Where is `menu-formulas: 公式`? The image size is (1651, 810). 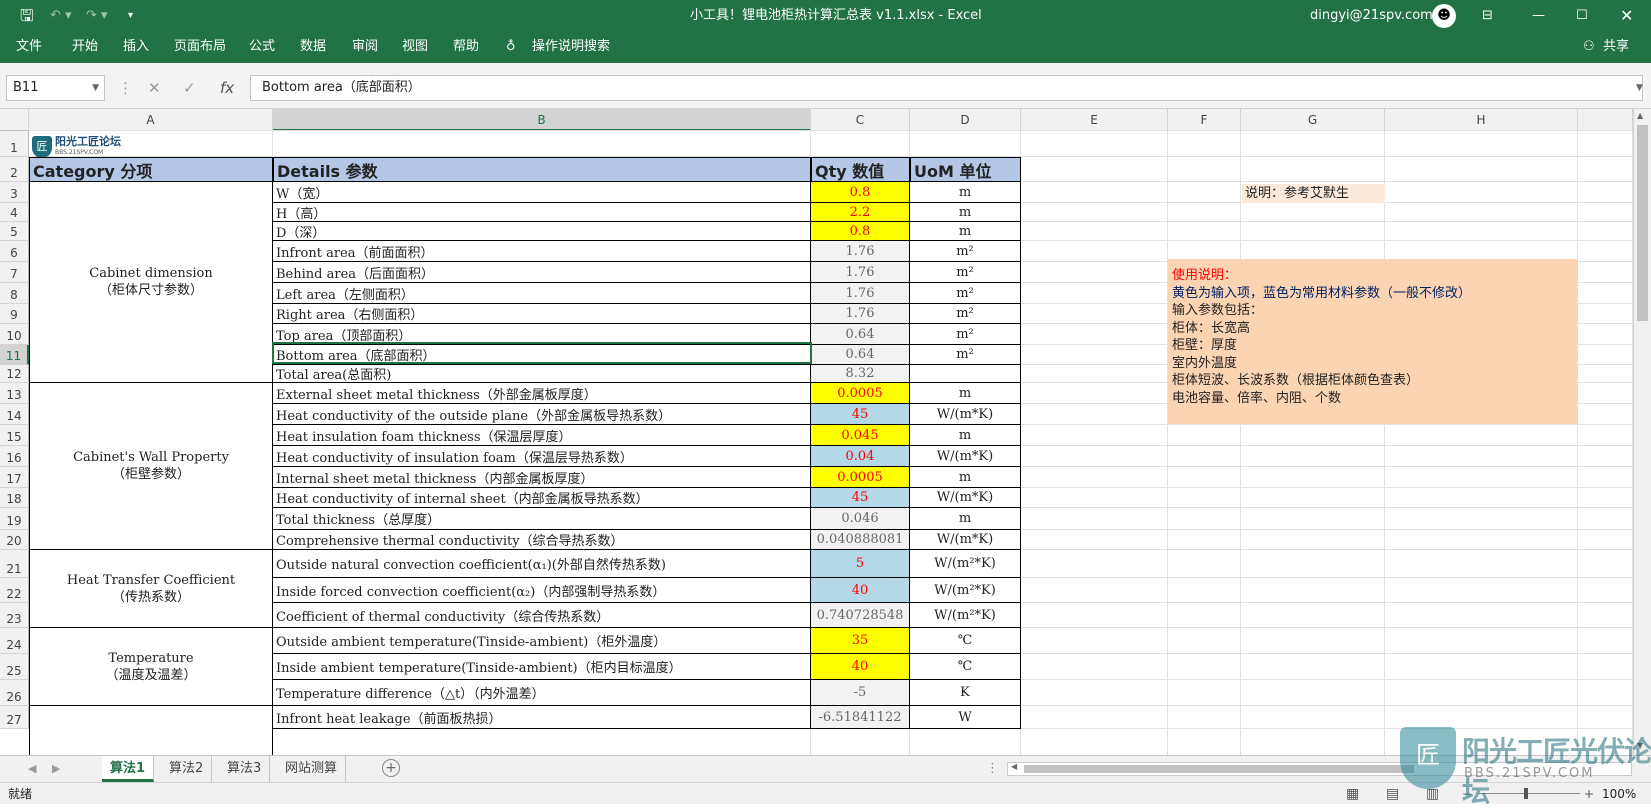
menu-formulas: 公式 is located at coordinates (262, 47).